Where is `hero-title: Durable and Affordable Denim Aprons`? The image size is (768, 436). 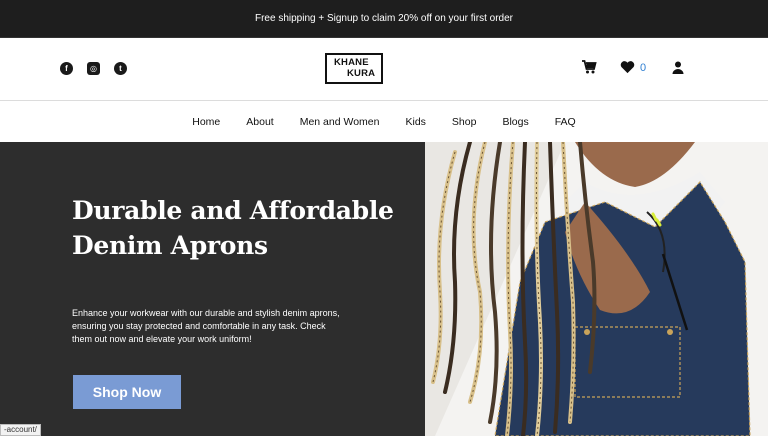 hero-title: Durable and Affordable Denim Aprons is located at coordinates (233, 228).